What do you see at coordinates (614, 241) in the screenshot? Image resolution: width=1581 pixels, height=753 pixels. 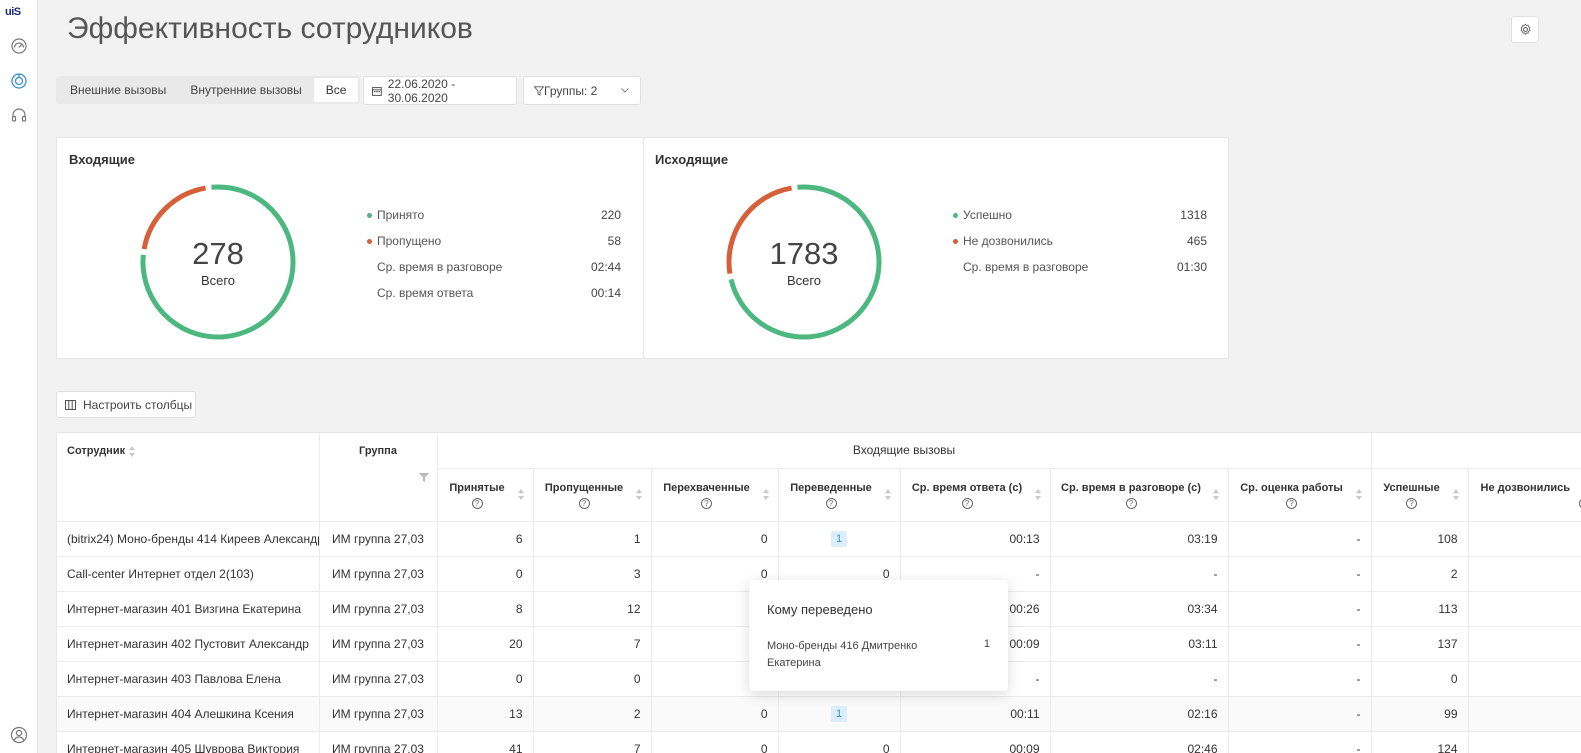 I see `legend-value: 58` at bounding box center [614, 241].